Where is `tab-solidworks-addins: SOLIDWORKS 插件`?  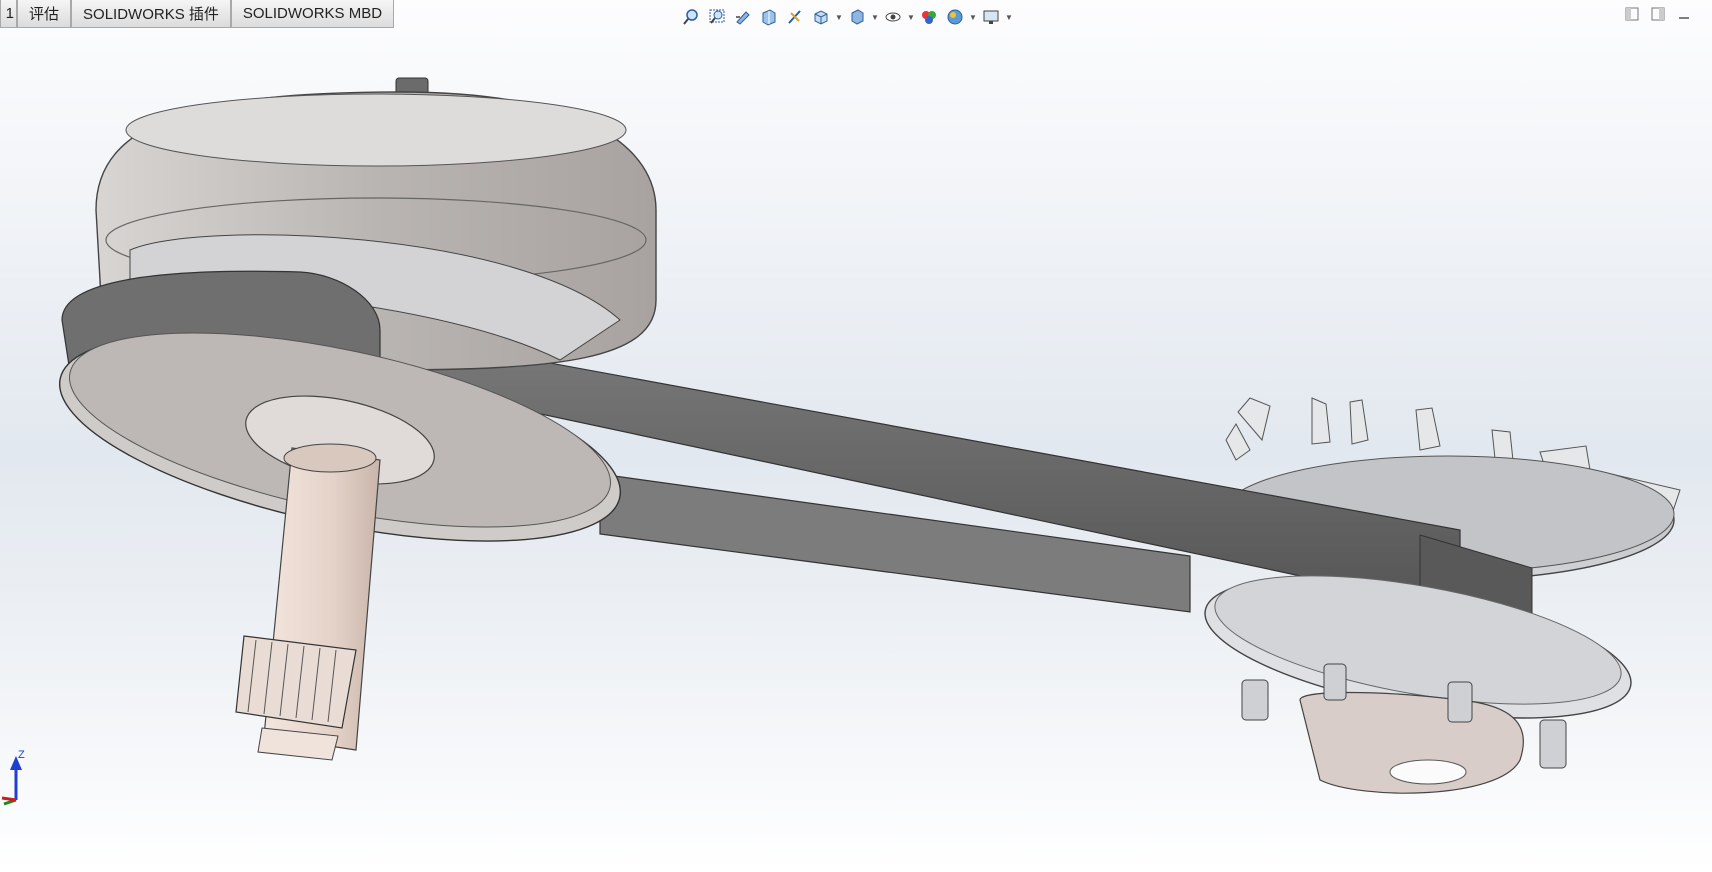 tab-solidworks-addins: SOLIDWORKS 插件 is located at coordinates (151, 14).